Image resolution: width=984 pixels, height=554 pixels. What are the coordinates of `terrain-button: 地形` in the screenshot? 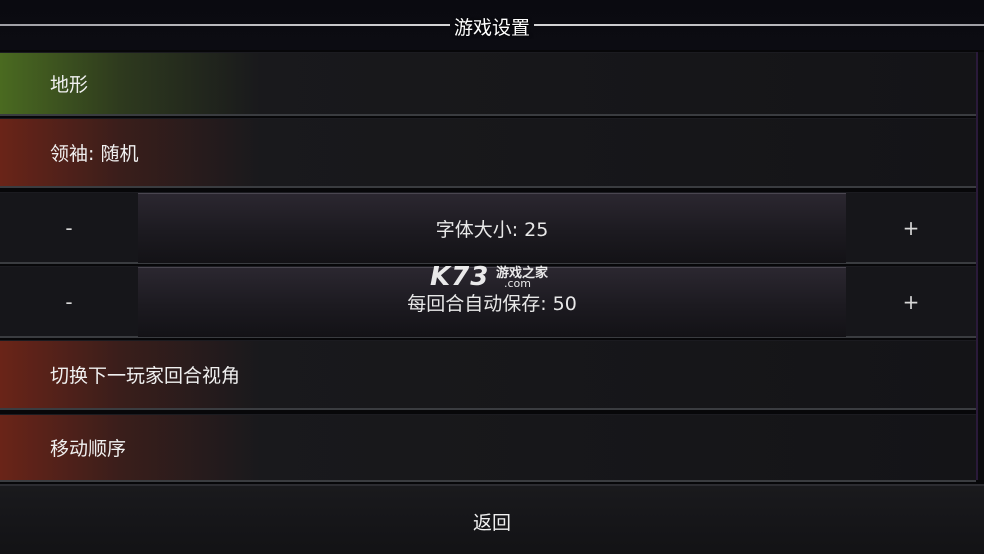 It's located at (488, 84).